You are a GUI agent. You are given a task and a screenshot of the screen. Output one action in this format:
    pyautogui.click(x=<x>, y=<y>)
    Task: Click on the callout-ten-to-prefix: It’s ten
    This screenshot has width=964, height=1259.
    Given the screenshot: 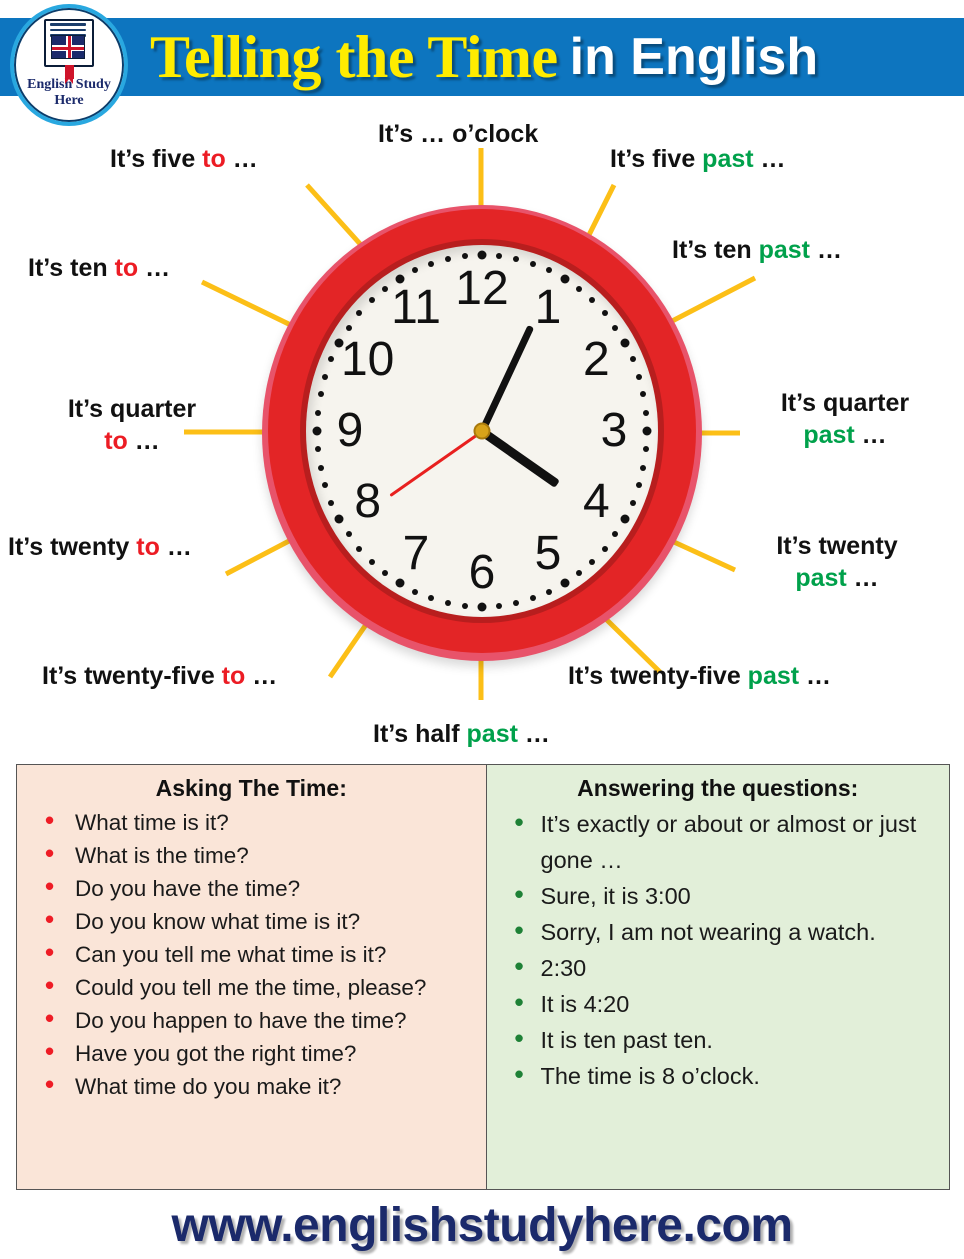 What is the action you would take?
    pyautogui.click(x=71, y=268)
    